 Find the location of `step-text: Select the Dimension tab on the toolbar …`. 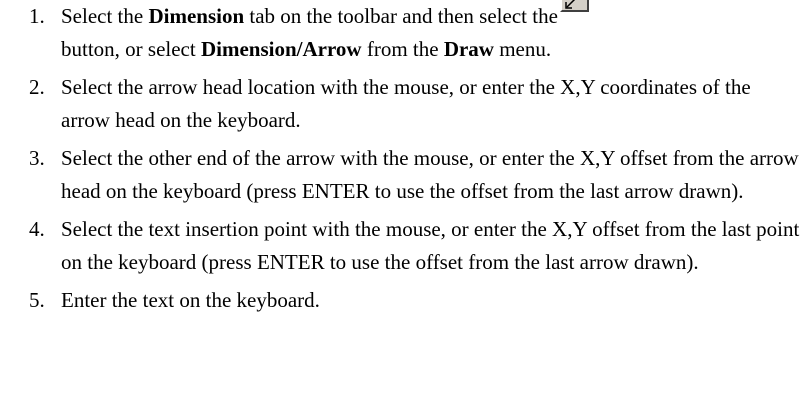

step-text: Select the Dimension tab on the toolbar … is located at coordinates (325, 30).